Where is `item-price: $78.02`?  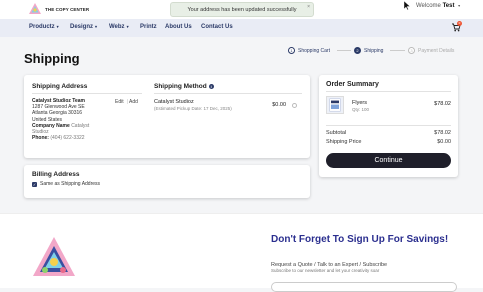 item-price: $78.02 is located at coordinates (442, 104).